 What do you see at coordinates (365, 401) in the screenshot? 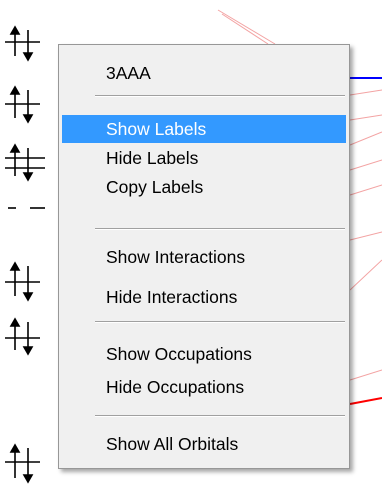
I see `red-orbital-level` at bounding box center [365, 401].